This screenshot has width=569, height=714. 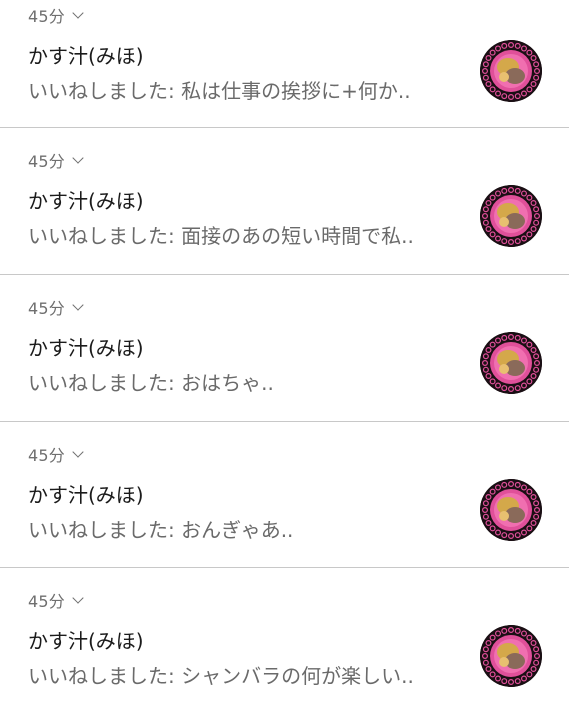 What do you see at coordinates (219, 91) in the screenshot?
I see `notification-message: いいねしました: 私は仕事の挨拶に+何か..` at bounding box center [219, 91].